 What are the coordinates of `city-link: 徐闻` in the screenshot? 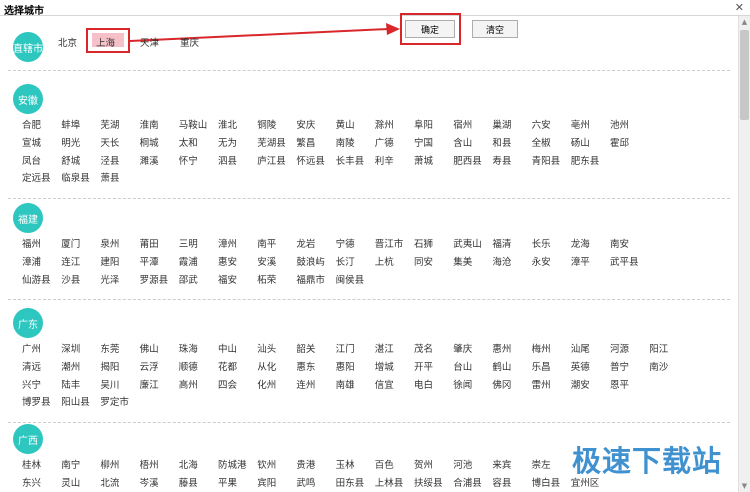 It's located at (462, 384).